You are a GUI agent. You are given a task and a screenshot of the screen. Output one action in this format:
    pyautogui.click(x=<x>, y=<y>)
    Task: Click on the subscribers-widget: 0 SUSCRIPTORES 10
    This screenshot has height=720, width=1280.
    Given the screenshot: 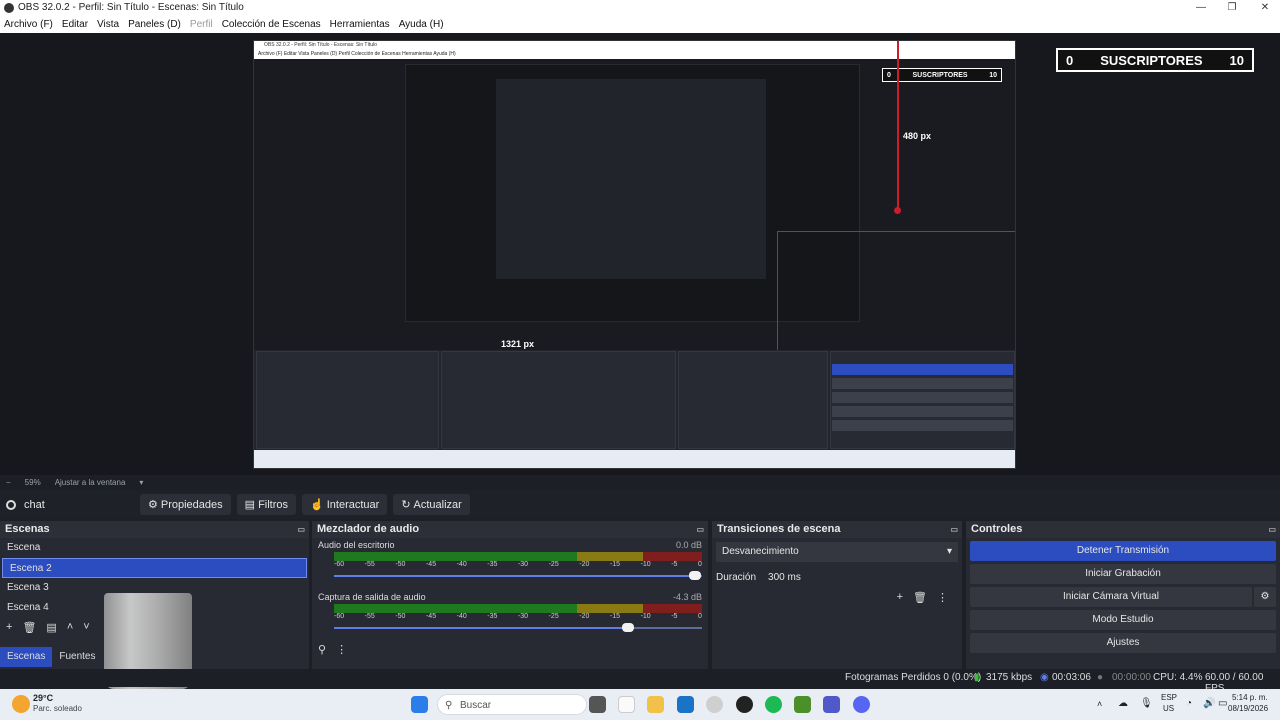 What is the action you would take?
    pyautogui.click(x=1155, y=60)
    